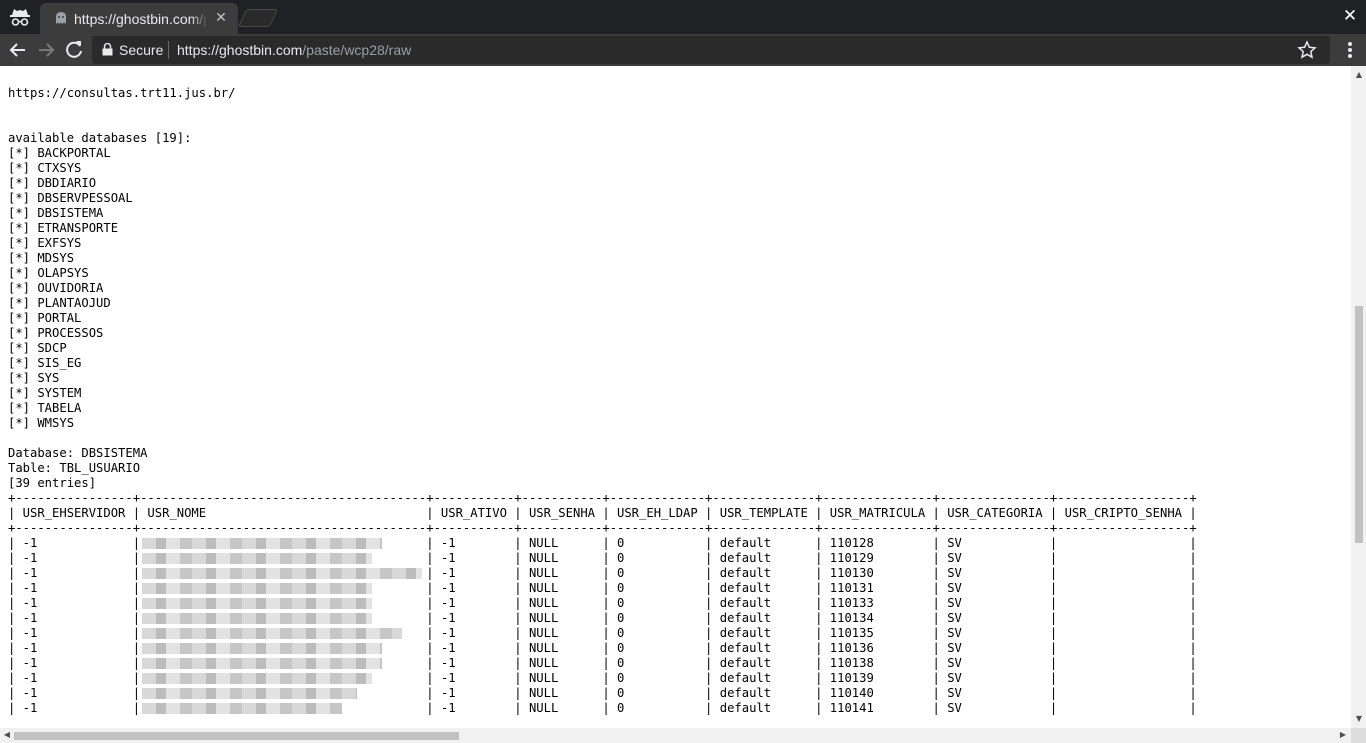  What do you see at coordinates (675, 735) in the screenshot?
I see `horizontal-scrollbar: ◀ ▶` at bounding box center [675, 735].